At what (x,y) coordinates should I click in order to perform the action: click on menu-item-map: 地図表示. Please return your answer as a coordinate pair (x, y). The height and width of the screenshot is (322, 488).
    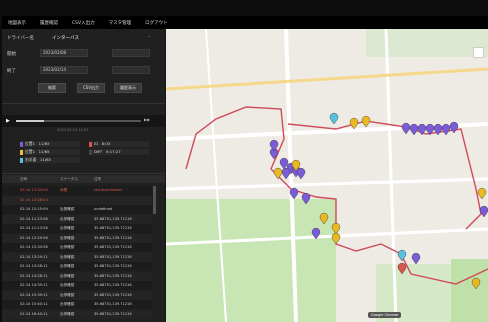
    Looking at the image, I should click on (17, 23).